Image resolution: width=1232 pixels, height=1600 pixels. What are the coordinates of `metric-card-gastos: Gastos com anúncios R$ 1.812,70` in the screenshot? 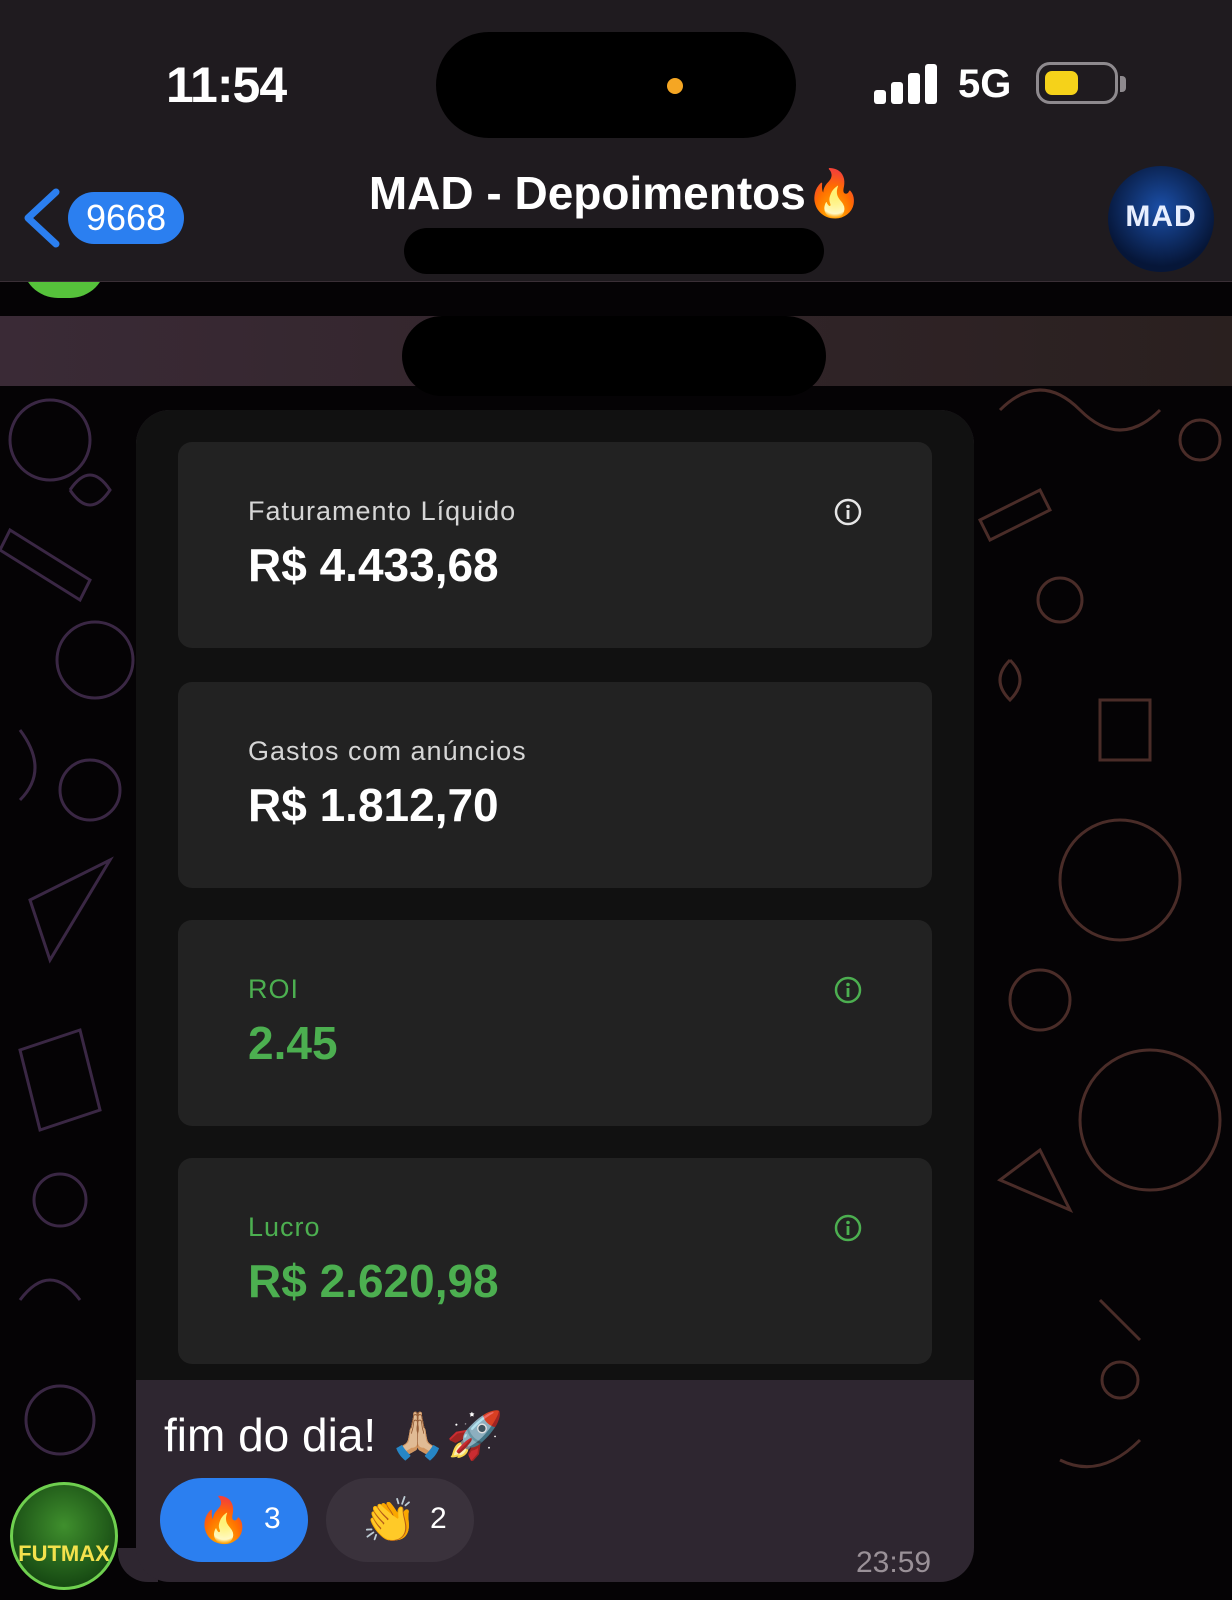 It's located at (555, 785).